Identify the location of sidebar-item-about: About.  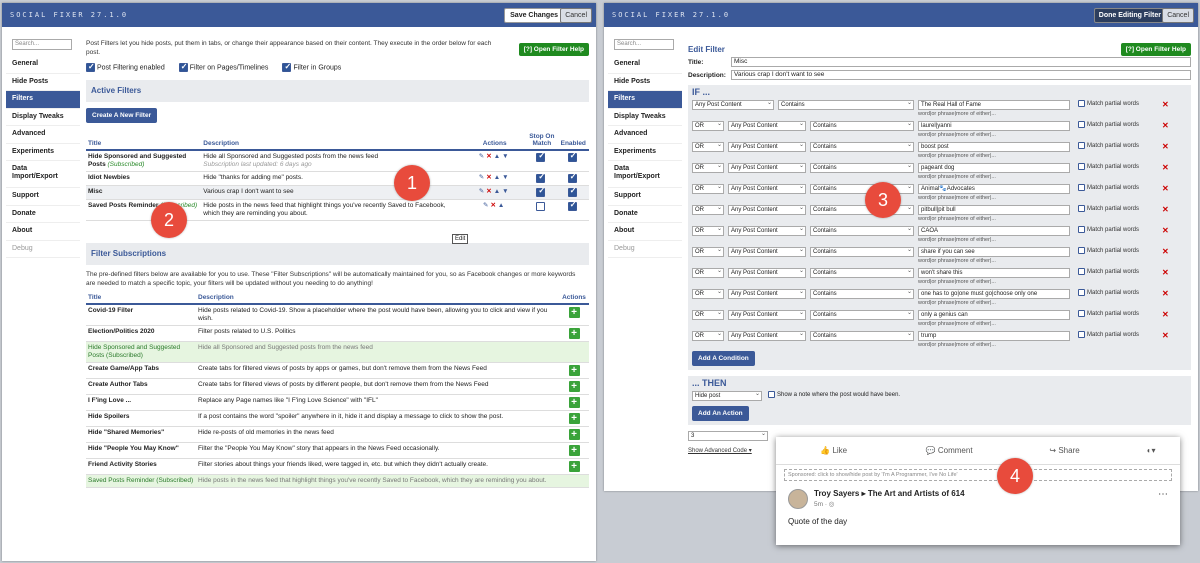
(645, 232).